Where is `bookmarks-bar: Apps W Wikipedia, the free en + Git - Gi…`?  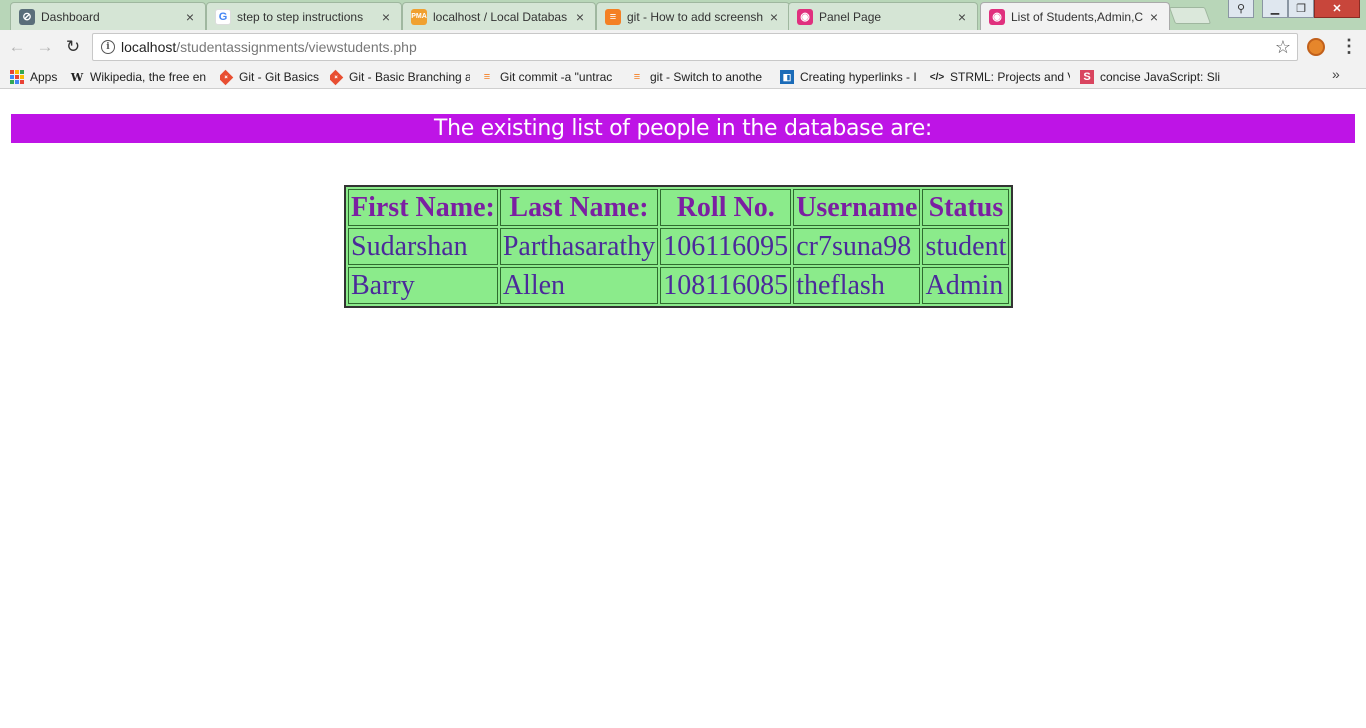
bookmarks-bar: Apps W Wikipedia, the free en + Git - Gi… is located at coordinates (683, 76).